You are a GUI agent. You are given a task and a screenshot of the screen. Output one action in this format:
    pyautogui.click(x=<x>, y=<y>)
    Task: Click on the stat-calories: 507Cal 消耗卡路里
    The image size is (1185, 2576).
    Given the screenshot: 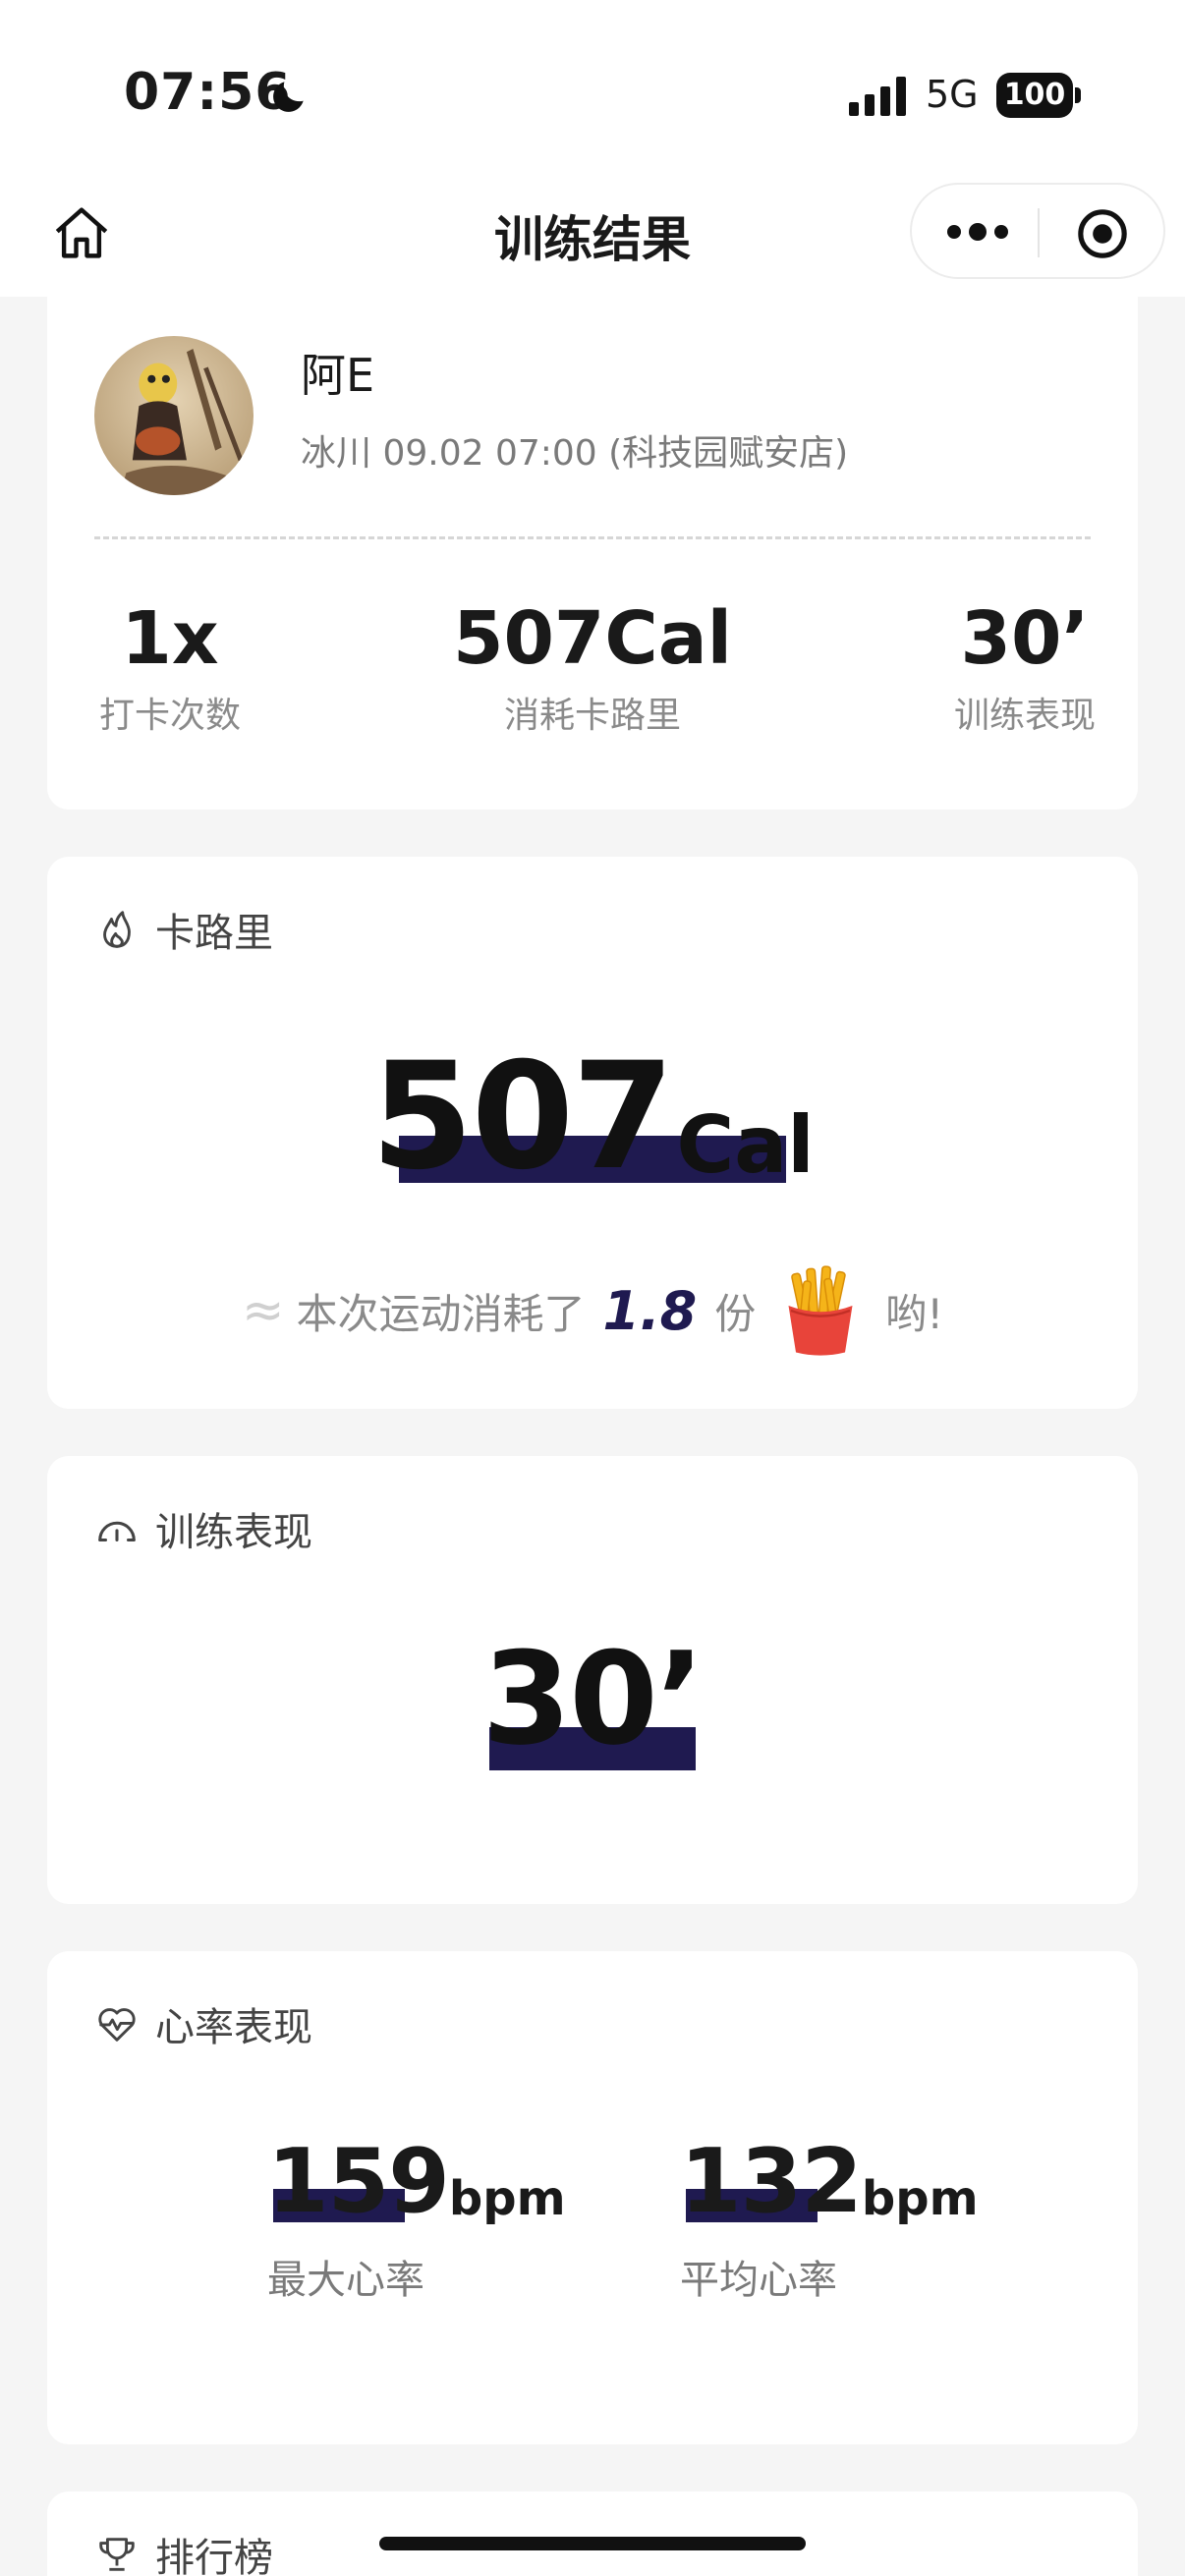 What is the action you would take?
    pyautogui.click(x=592, y=667)
    